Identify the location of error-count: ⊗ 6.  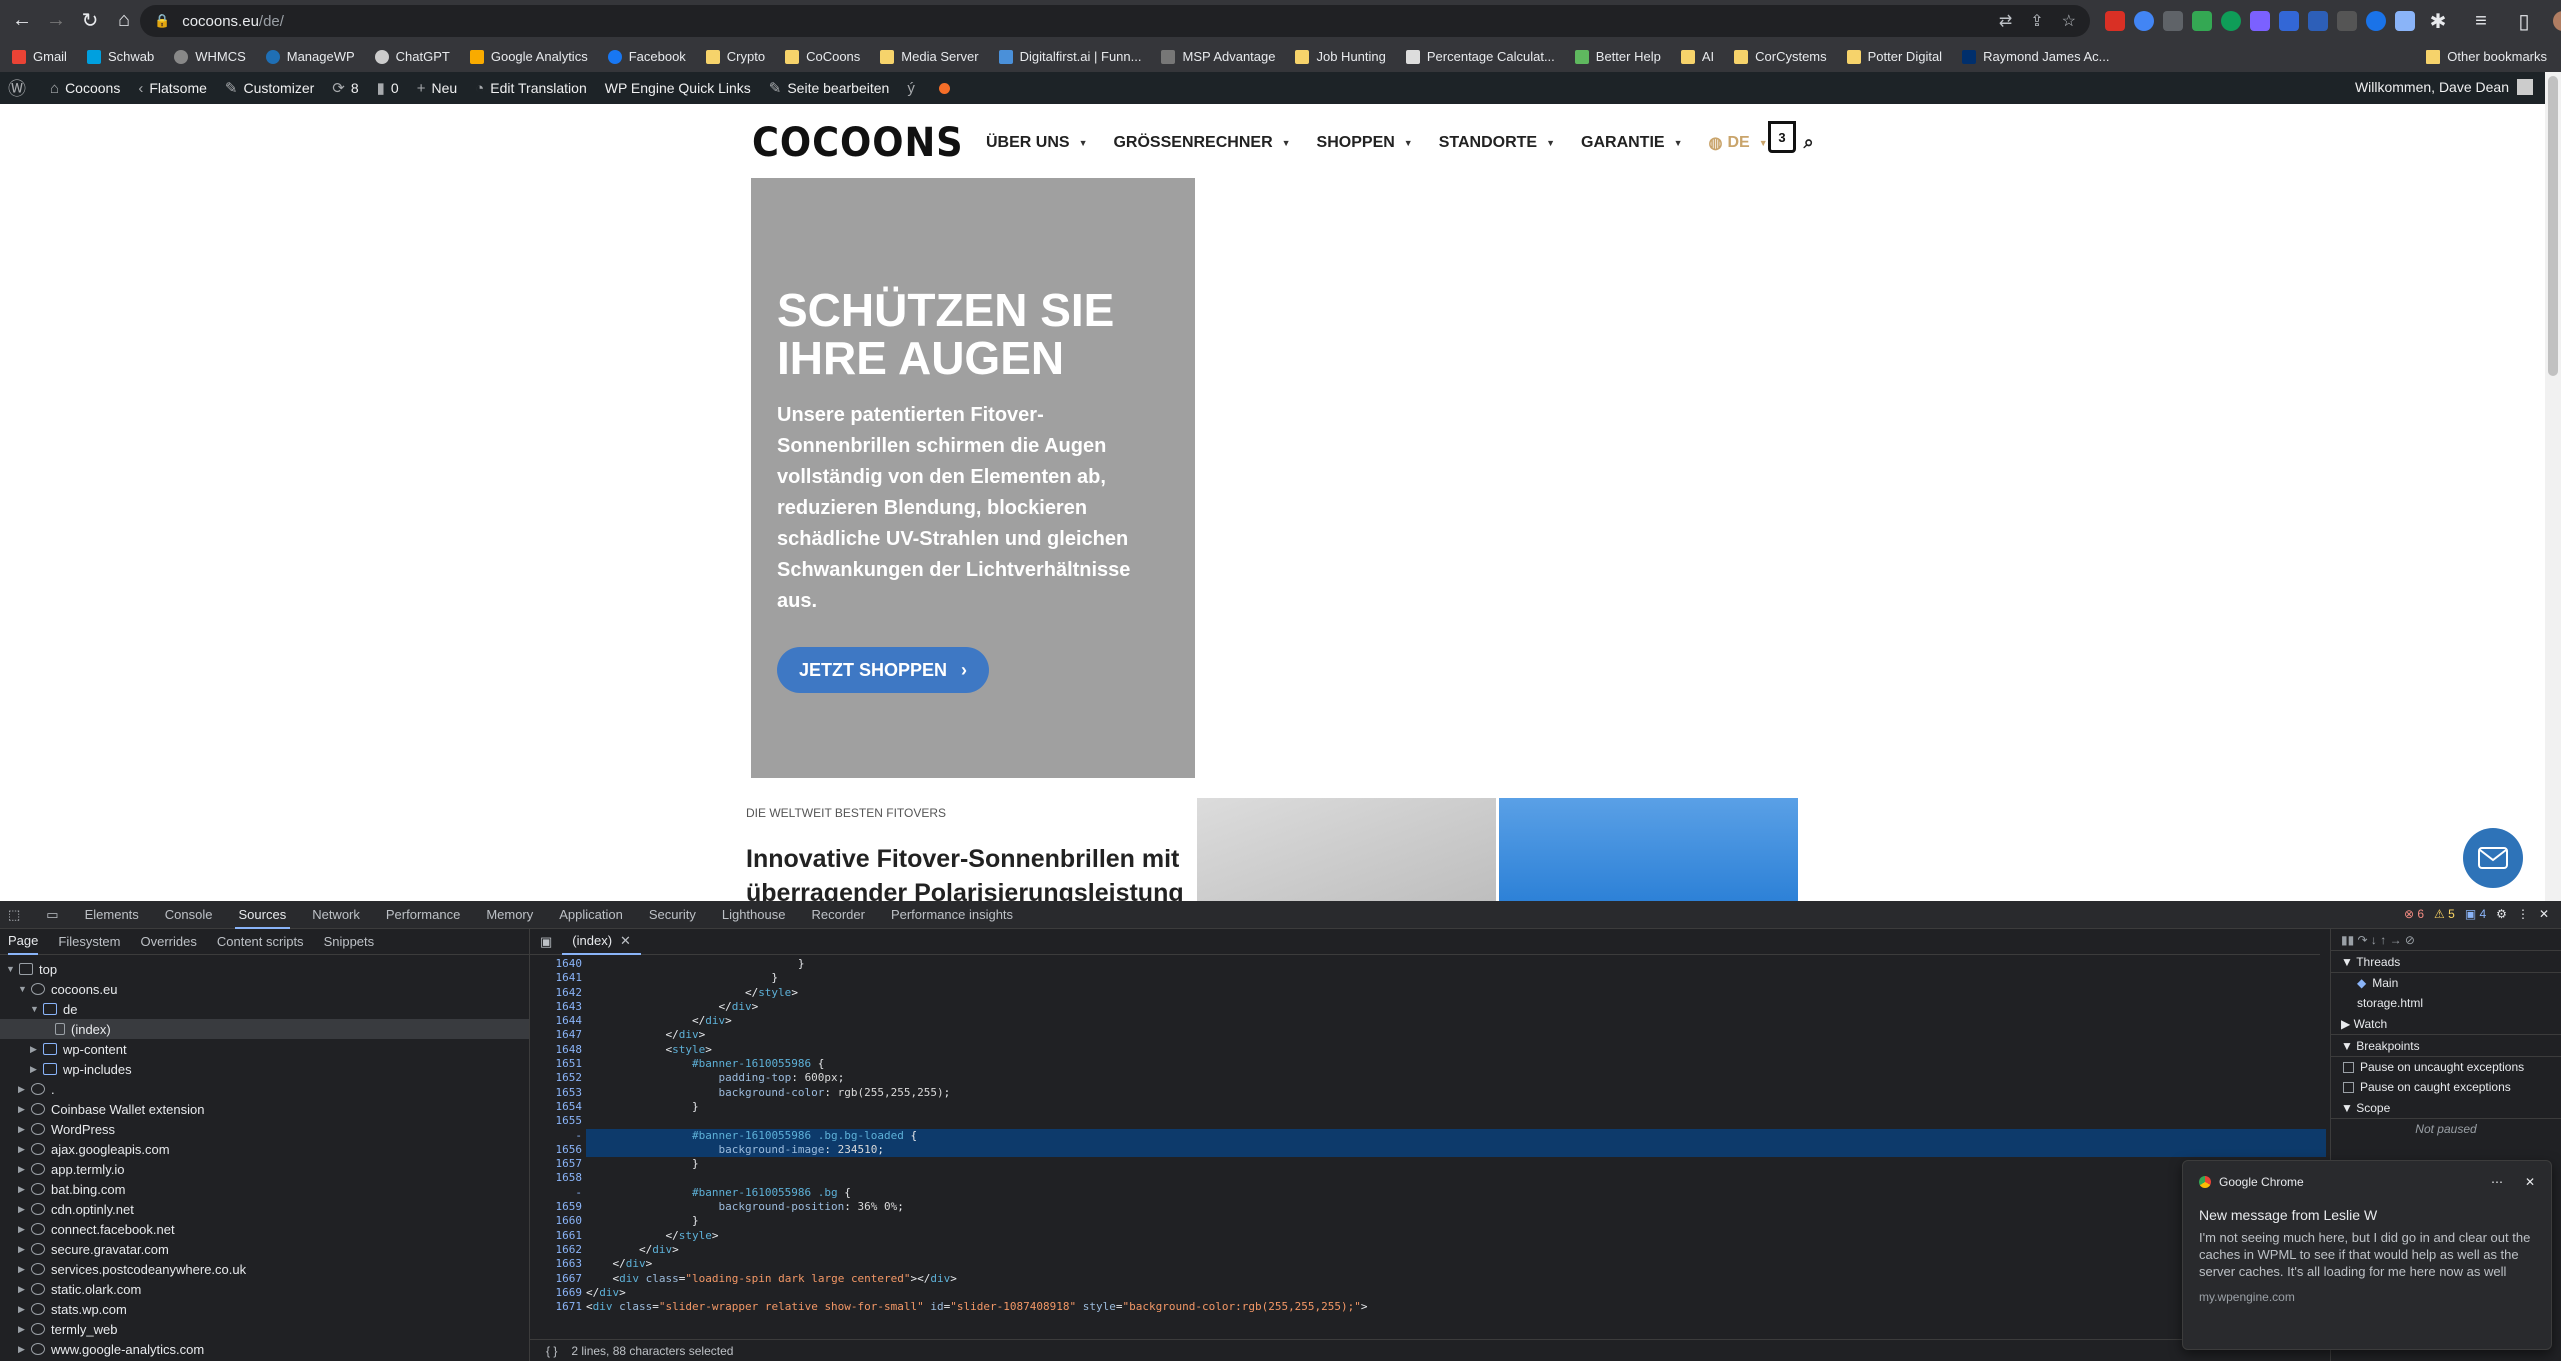
(2414, 914).